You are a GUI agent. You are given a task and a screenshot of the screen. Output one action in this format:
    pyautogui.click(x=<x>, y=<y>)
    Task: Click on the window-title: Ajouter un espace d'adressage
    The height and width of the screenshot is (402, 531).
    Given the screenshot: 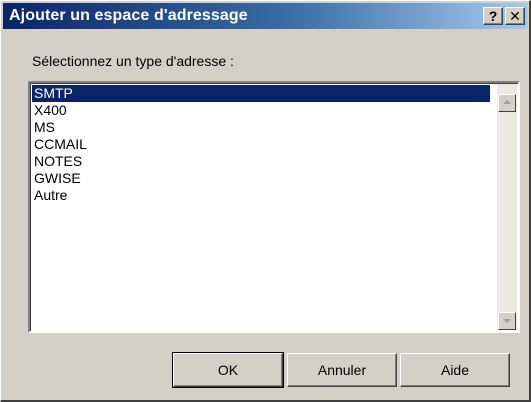 What is the action you would take?
    pyautogui.click(x=128, y=15)
    